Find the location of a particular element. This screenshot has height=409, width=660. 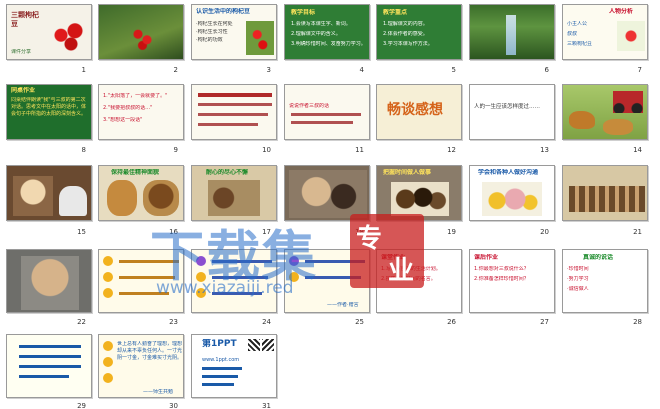

slide-line: 3.明确珍惜时间、发奋努力学习。 is located at coordinates (328, 44).